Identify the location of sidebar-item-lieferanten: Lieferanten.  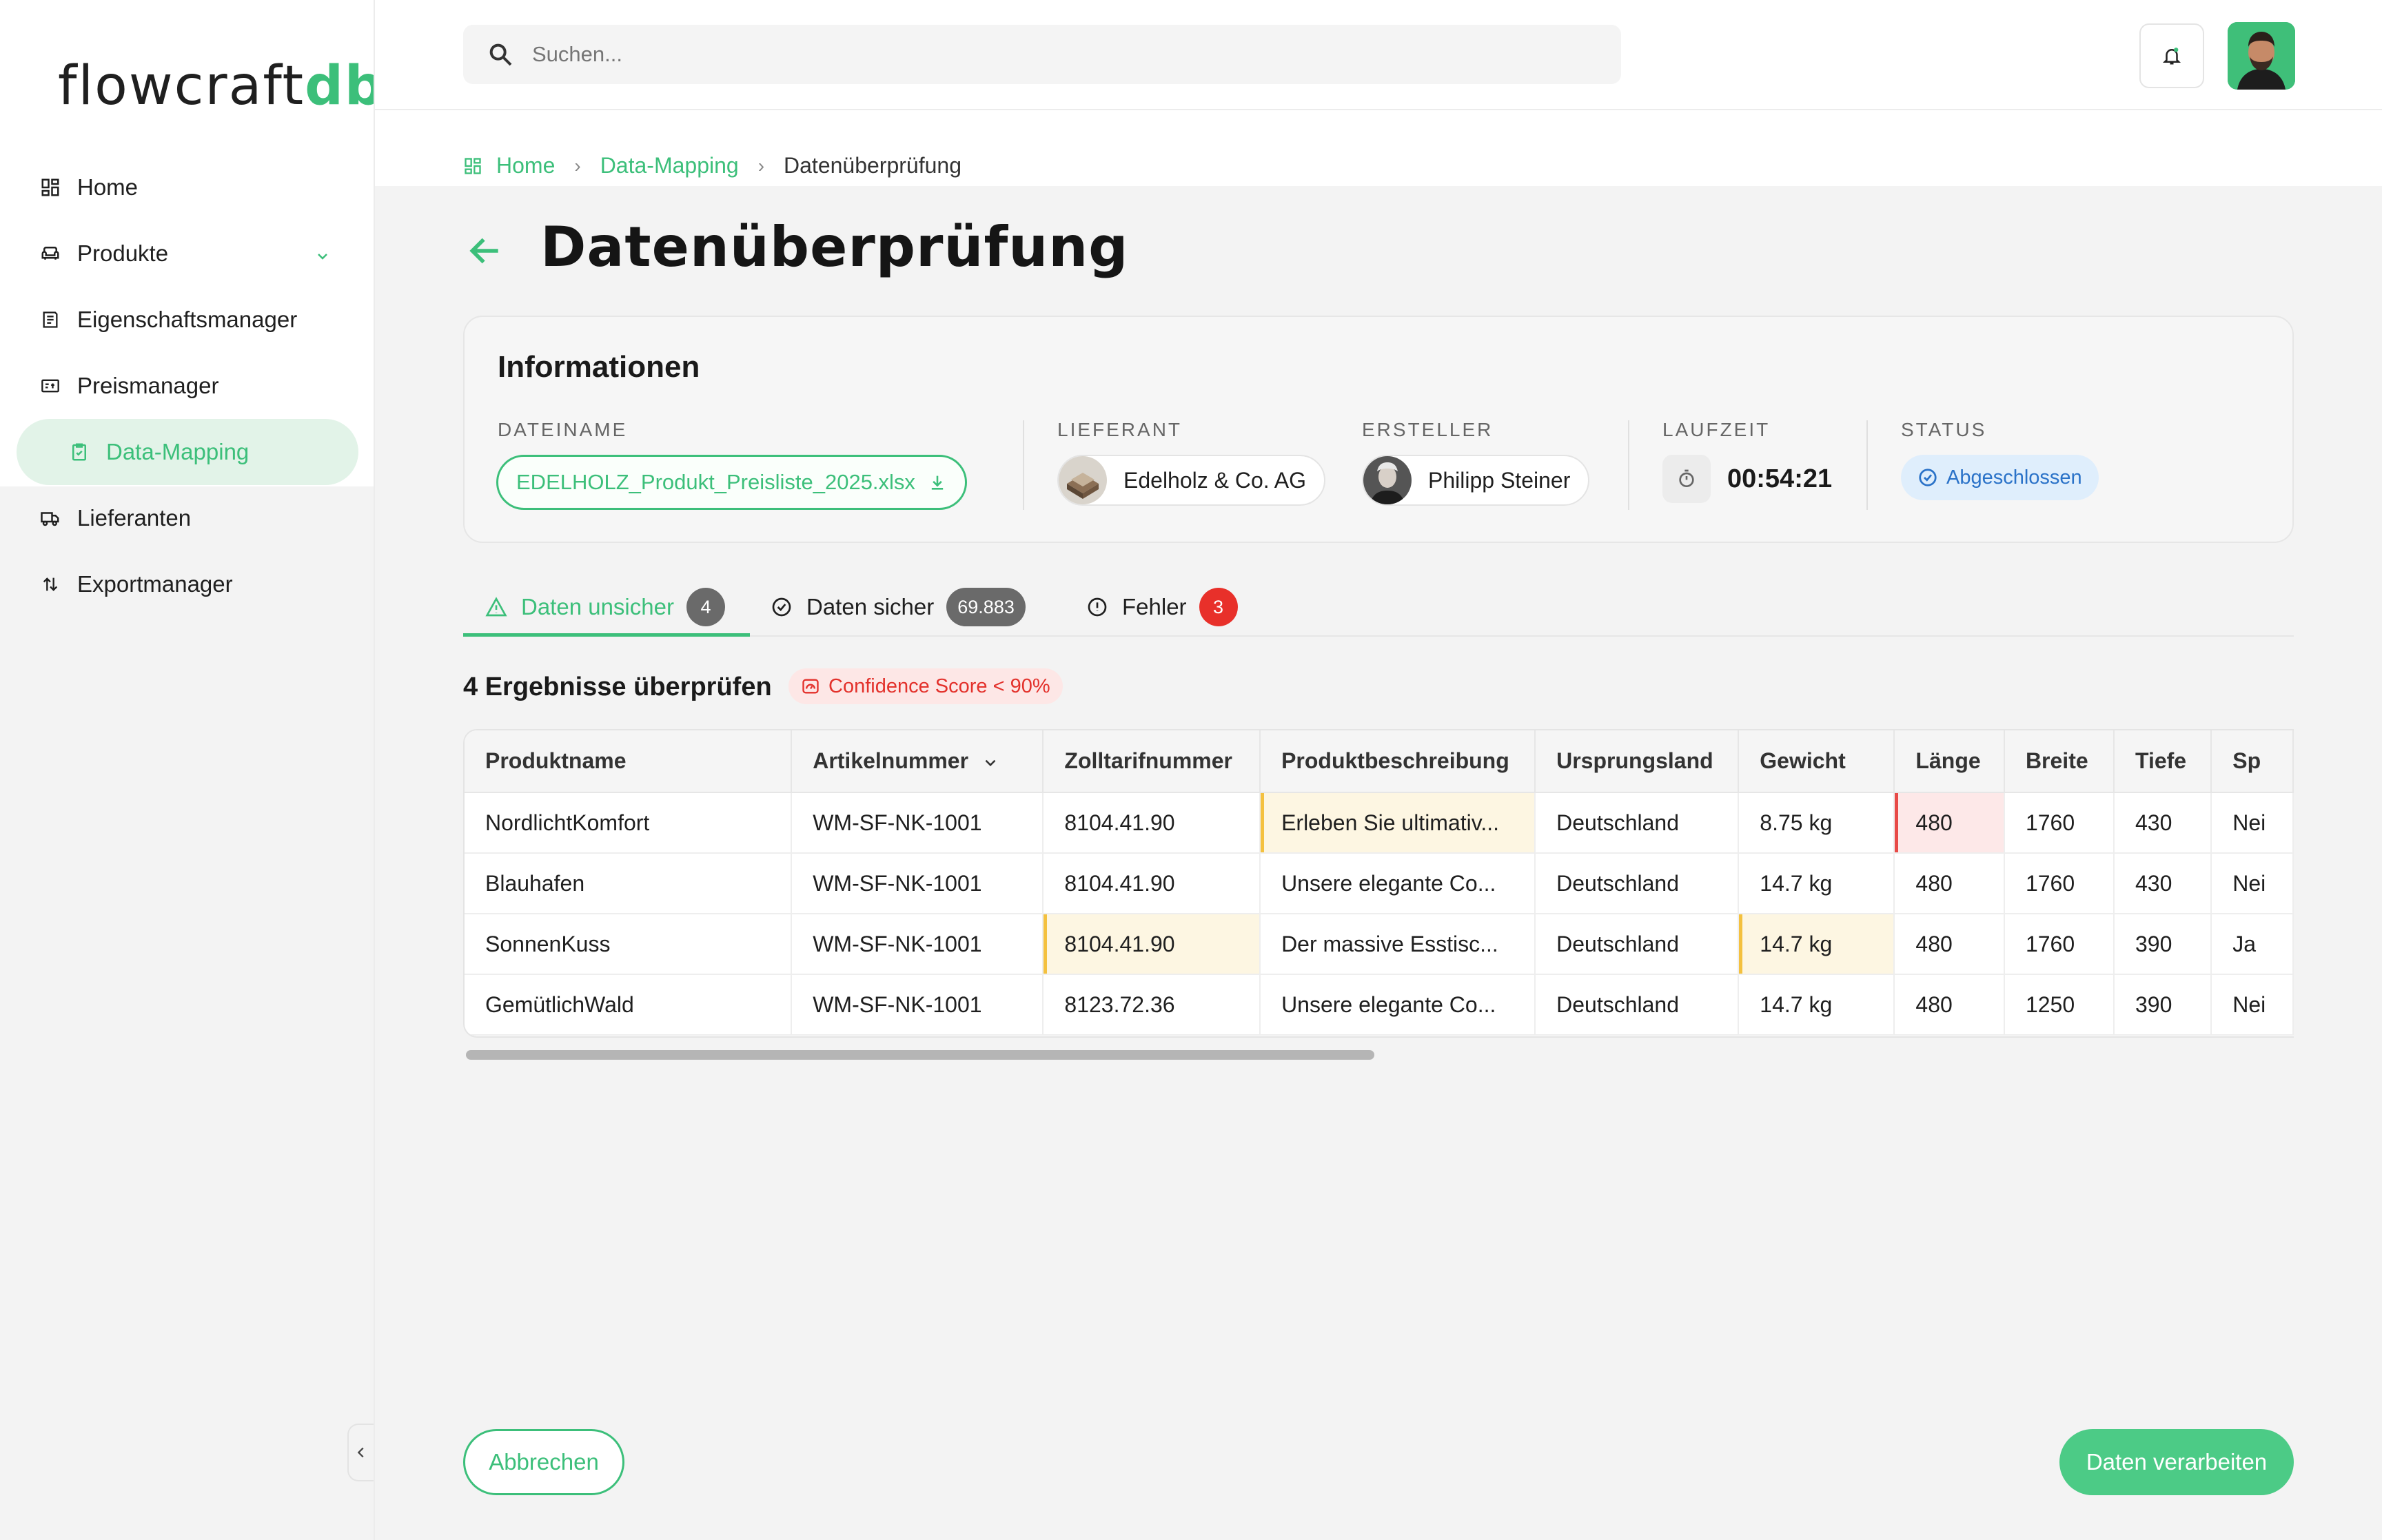
(187, 518).